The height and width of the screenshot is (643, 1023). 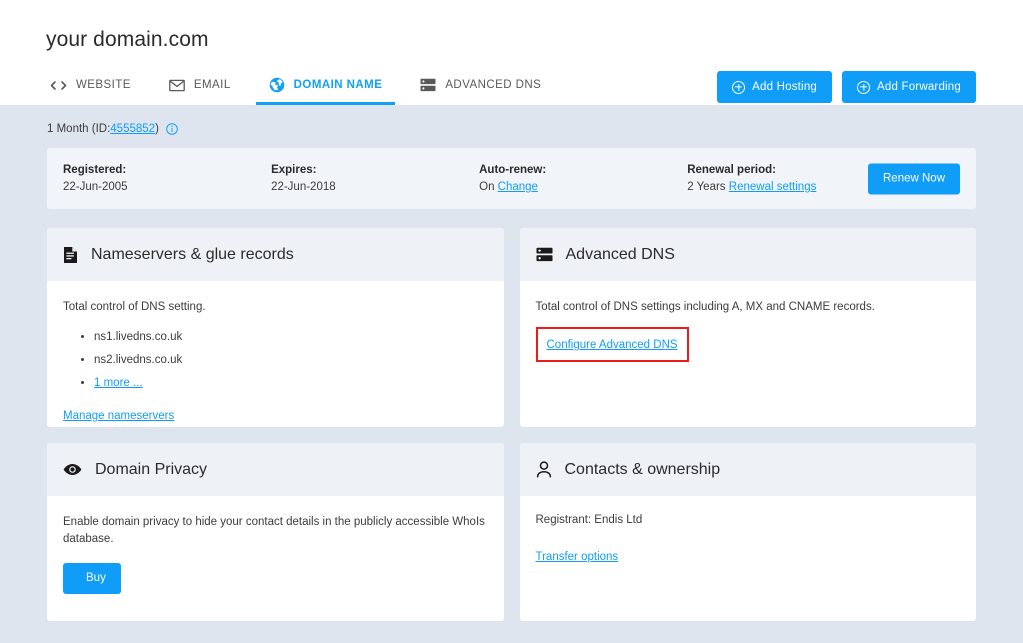 I want to click on autorenew-change-link: Change, so click(x=518, y=187).